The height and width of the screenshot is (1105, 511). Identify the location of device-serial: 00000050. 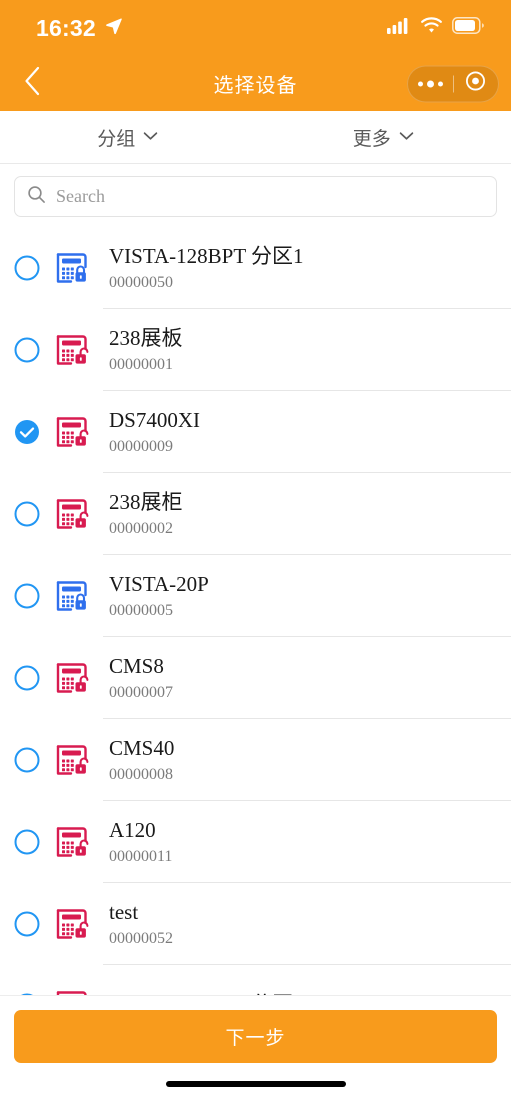
(141, 282).